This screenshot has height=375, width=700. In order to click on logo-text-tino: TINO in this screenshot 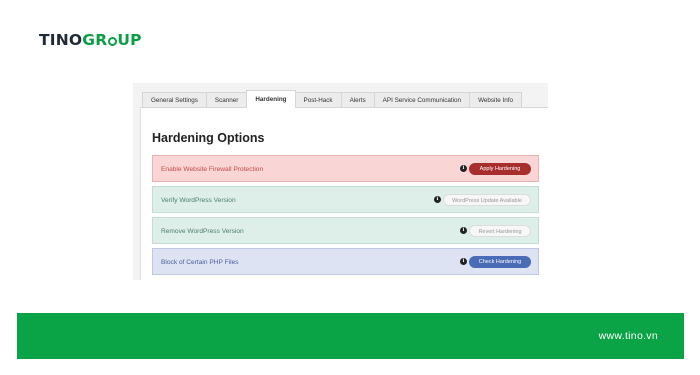, I will do `click(61, 40)`.